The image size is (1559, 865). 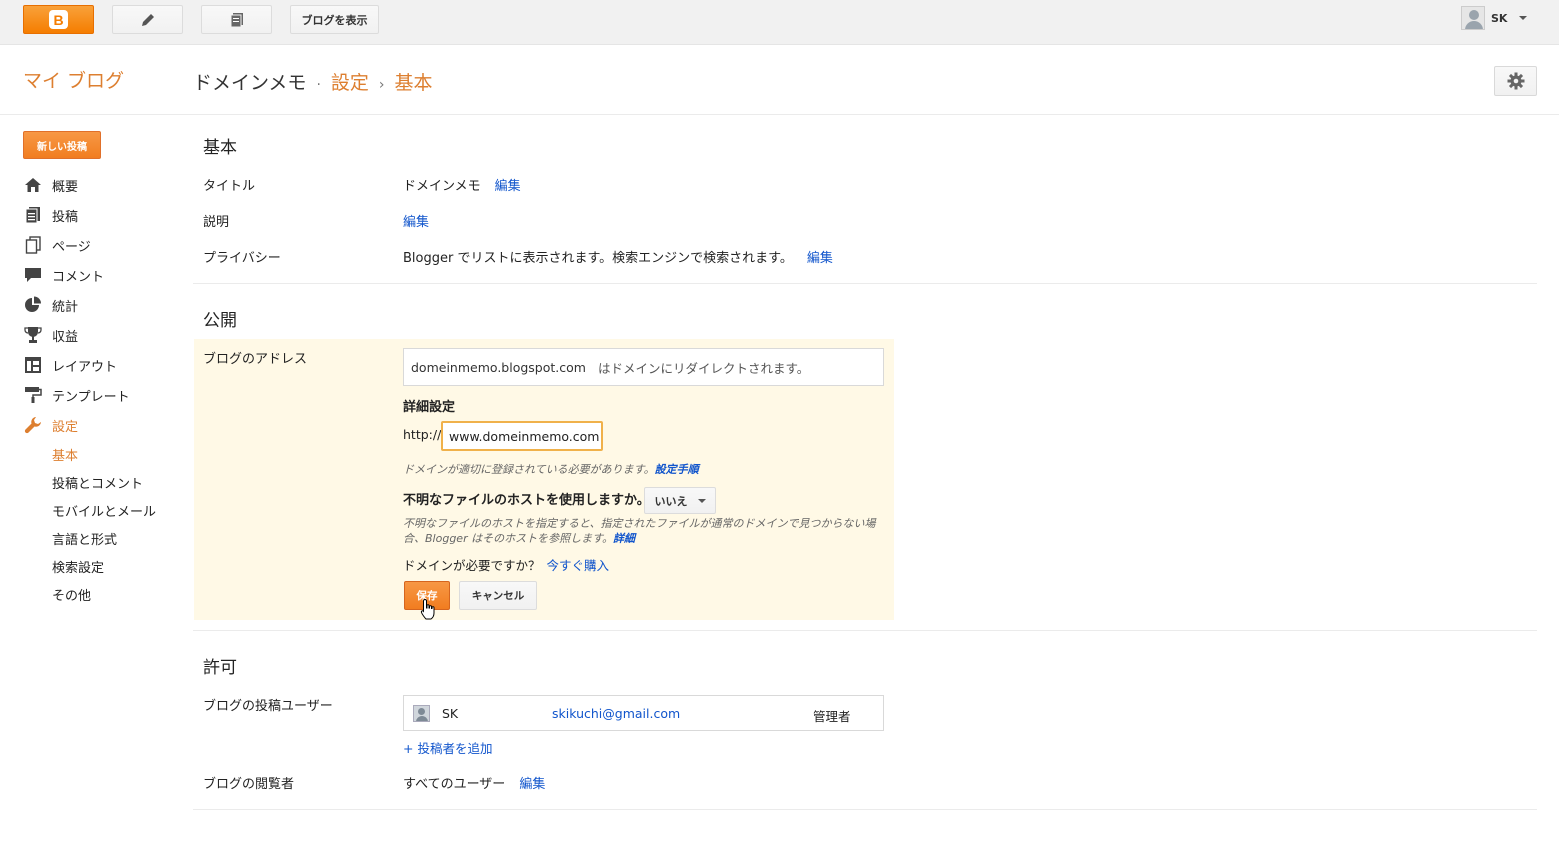 I want to click on author-email-link: skikuchi@gmail.com, so click(x=616, y=713).